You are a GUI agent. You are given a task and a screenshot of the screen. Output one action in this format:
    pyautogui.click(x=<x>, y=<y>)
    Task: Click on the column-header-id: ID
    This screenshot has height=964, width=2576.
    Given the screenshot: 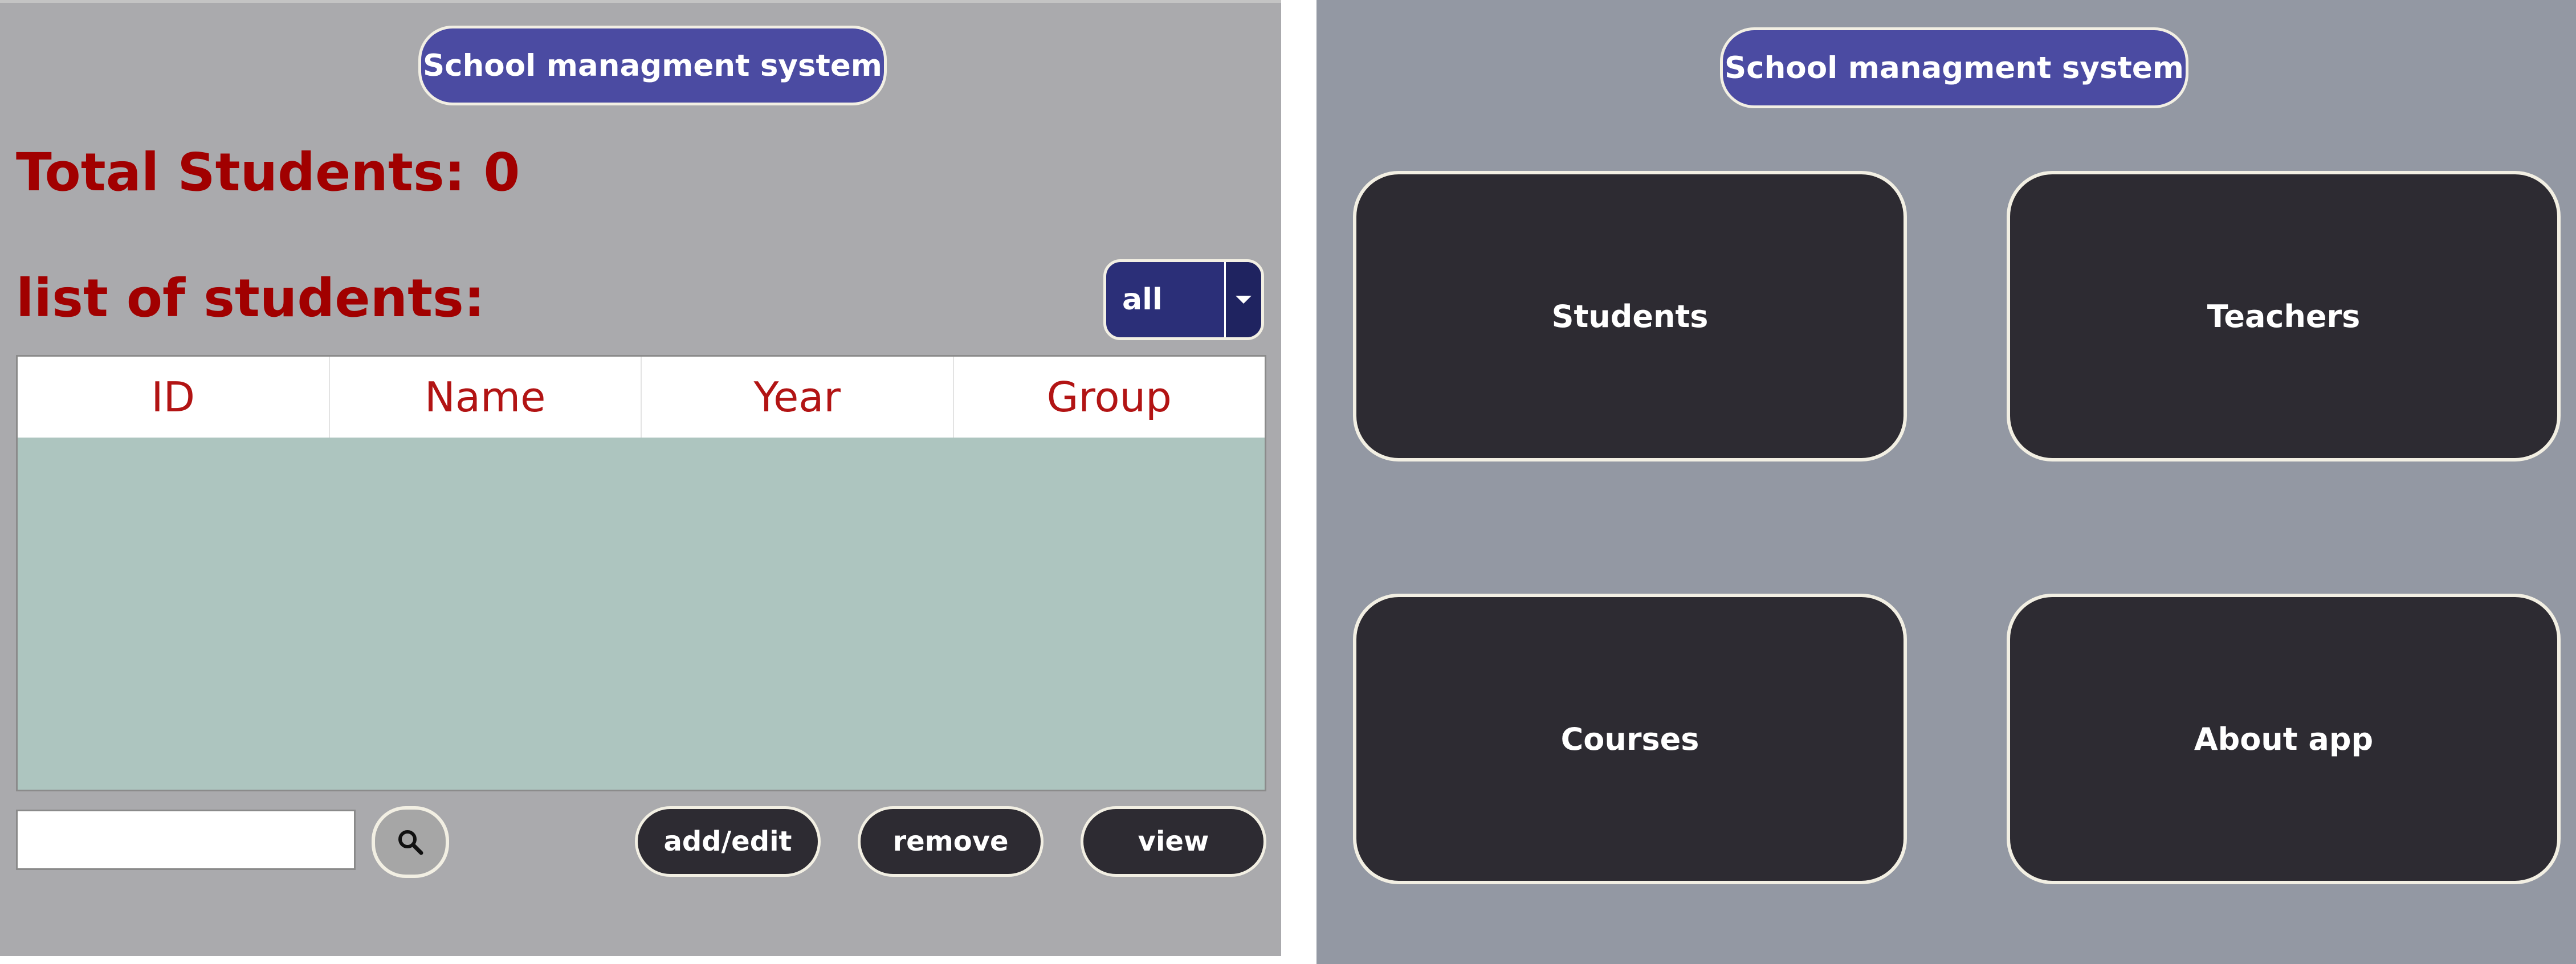 What is the action you would take?
    pyautogui.click(x=174, y=397)
    